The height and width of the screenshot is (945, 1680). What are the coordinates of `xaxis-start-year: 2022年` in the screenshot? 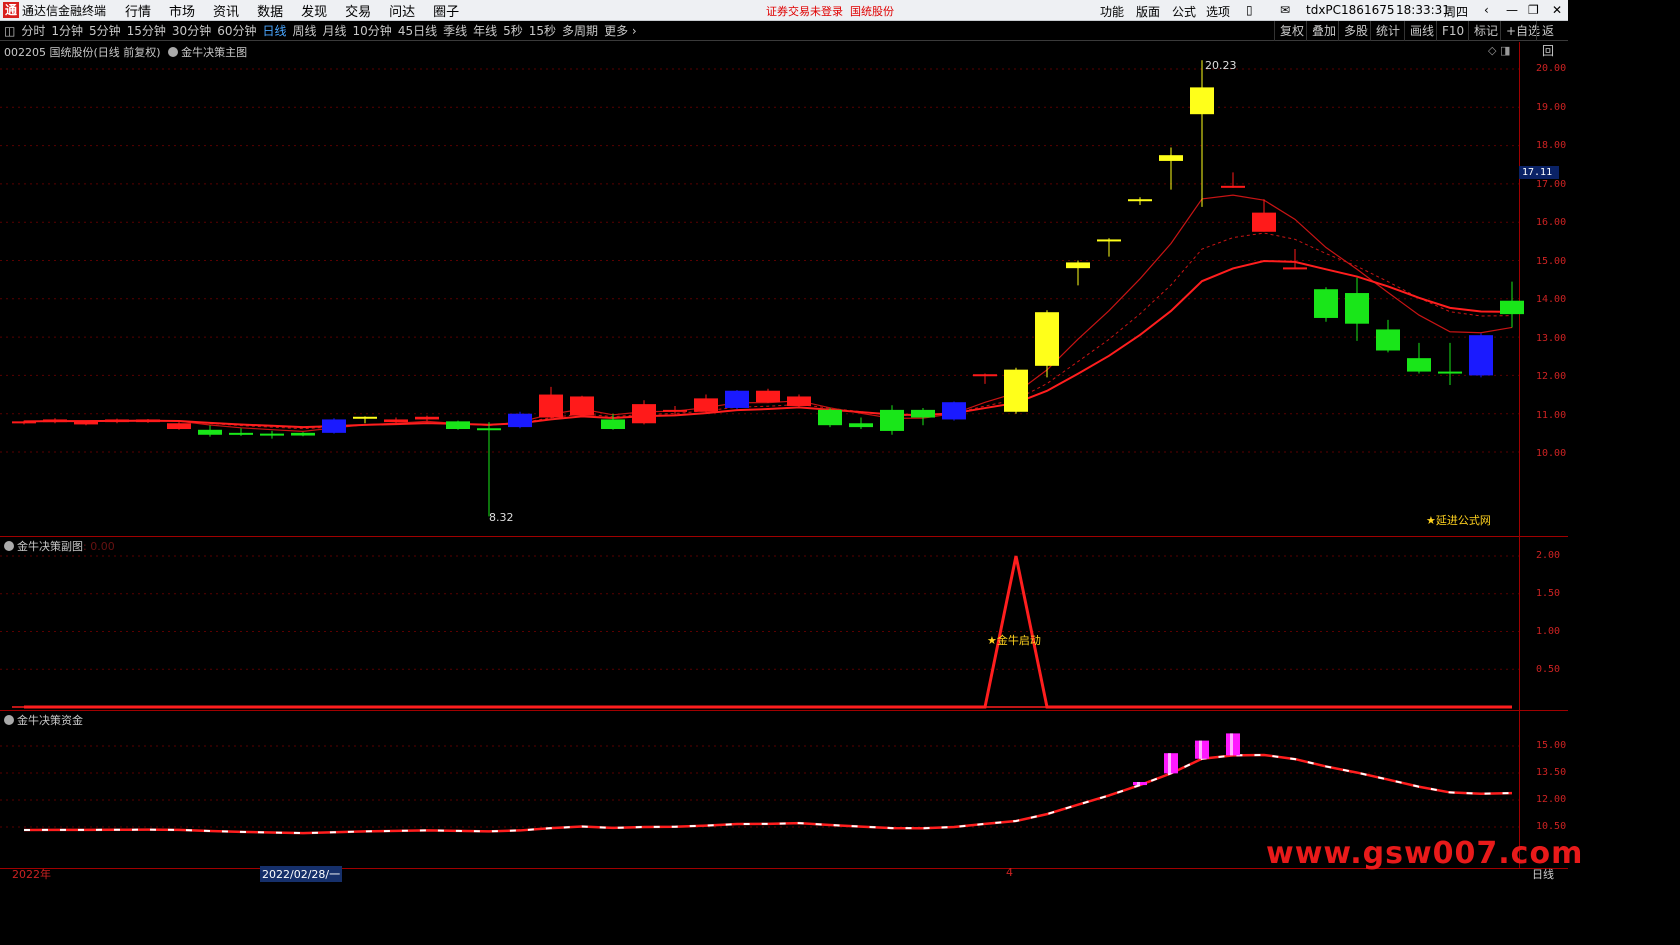 It's located at (31, 874).